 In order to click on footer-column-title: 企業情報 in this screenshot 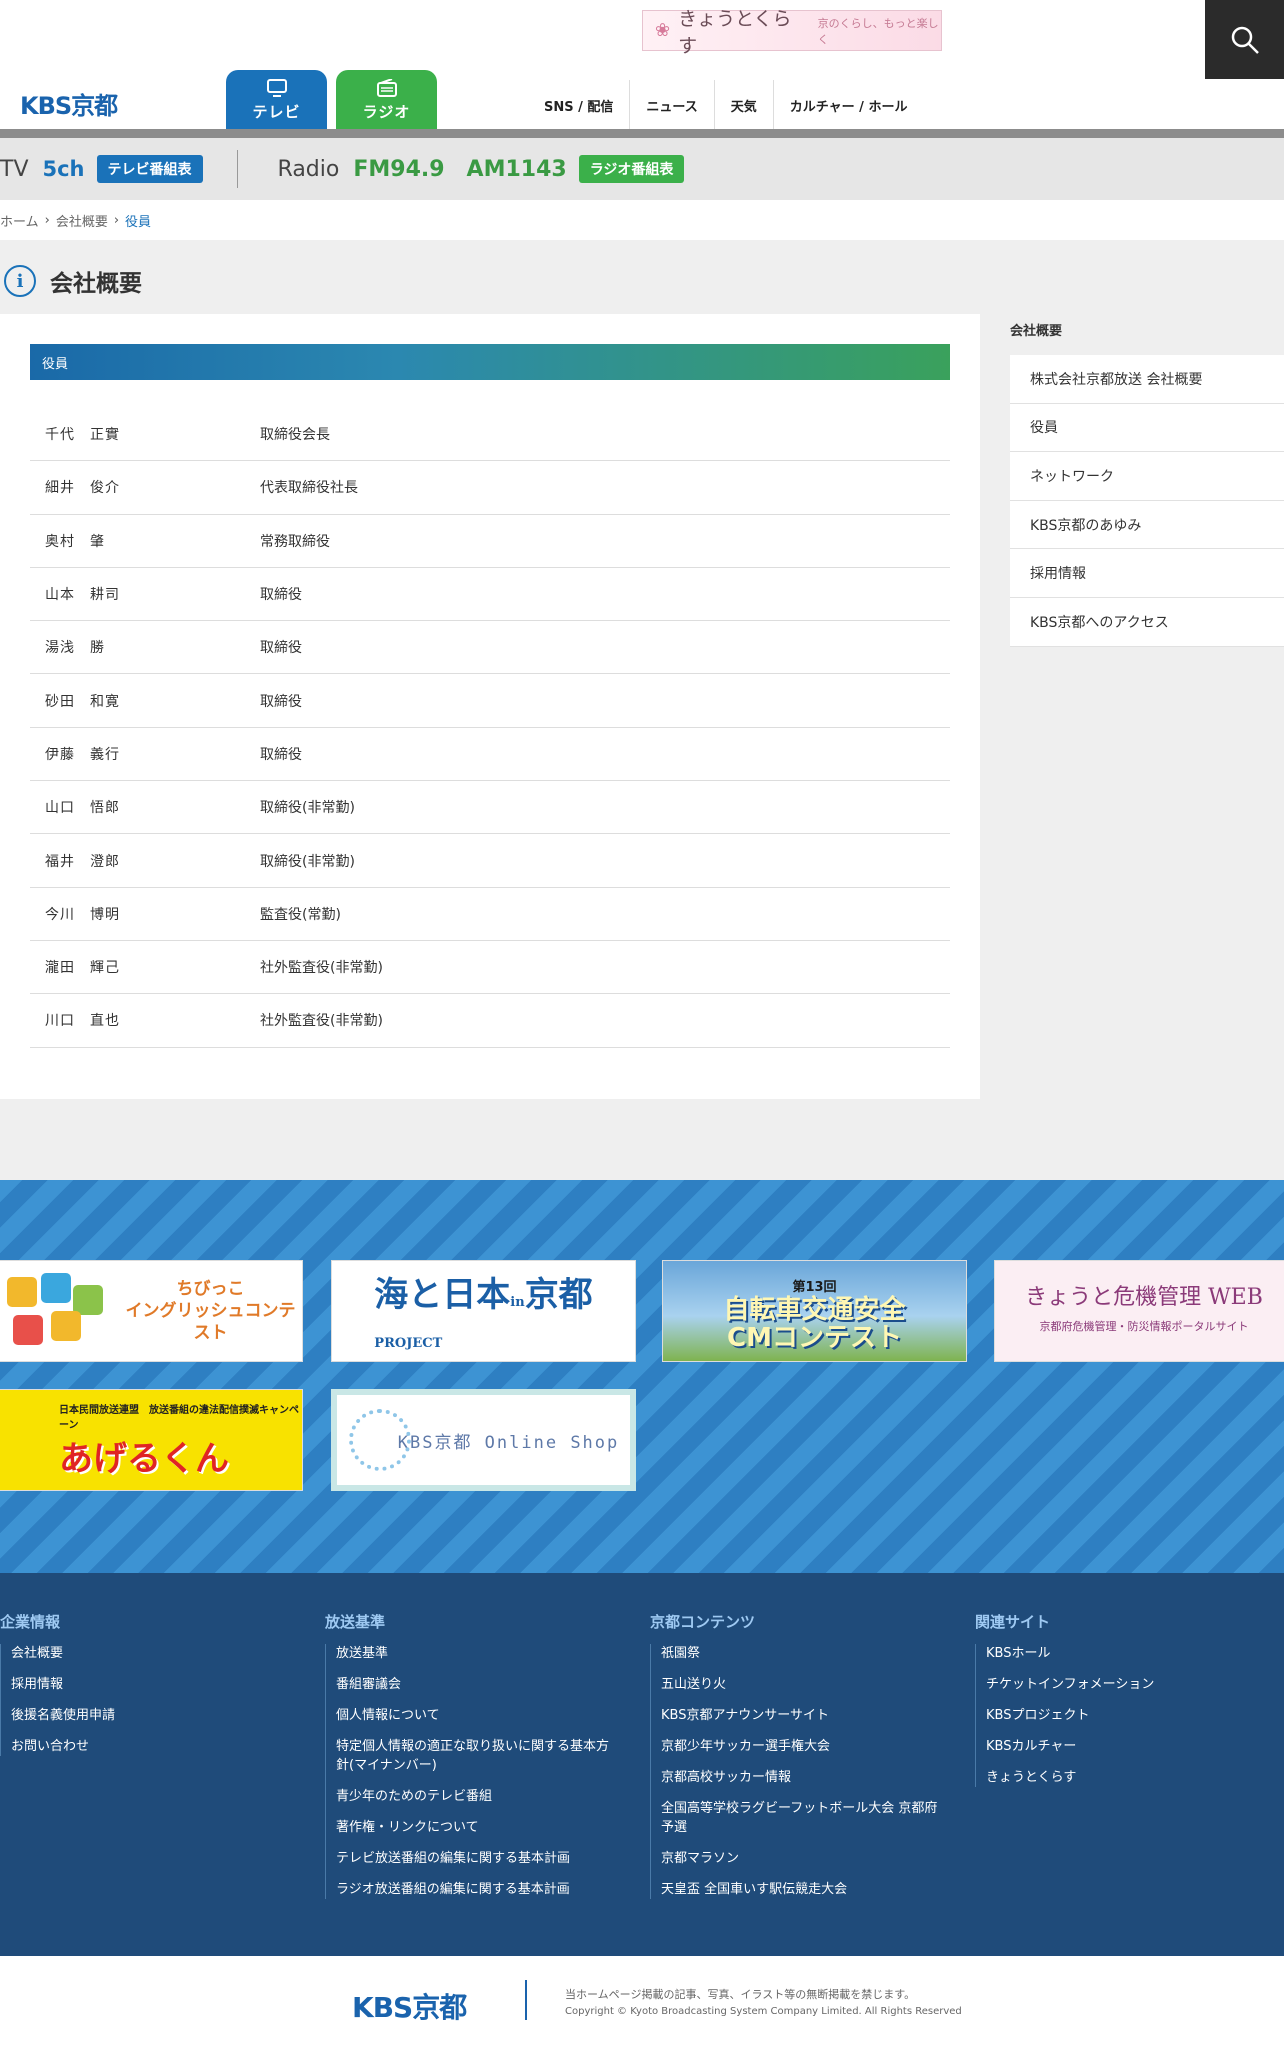, I will do `click(30, 1622)`.